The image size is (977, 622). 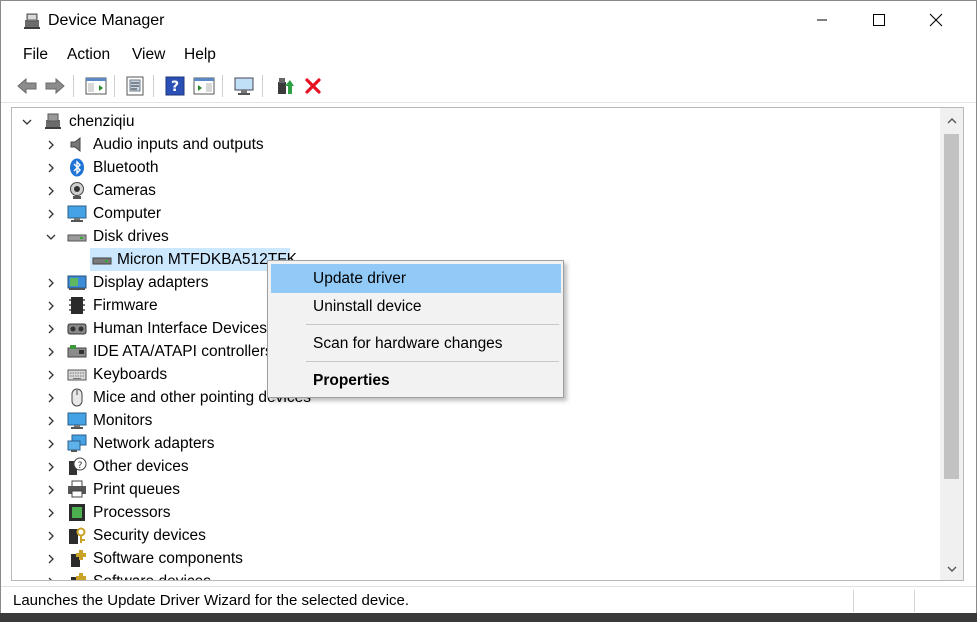 I want to click on mouse-icon, so click(x=77, y=397).